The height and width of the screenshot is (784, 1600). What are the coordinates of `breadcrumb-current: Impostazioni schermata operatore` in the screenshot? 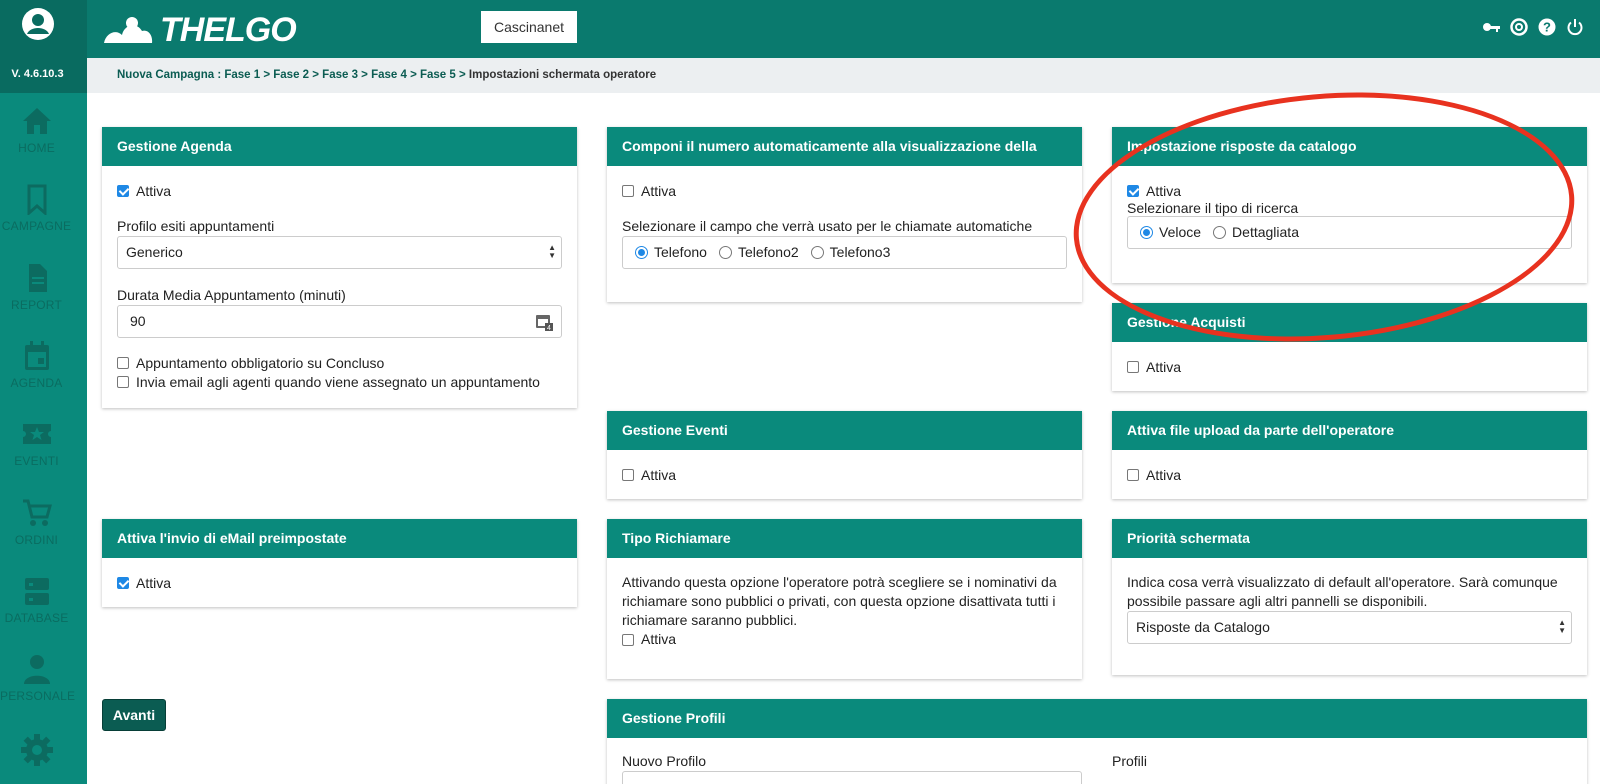 It's located at (562, 75).